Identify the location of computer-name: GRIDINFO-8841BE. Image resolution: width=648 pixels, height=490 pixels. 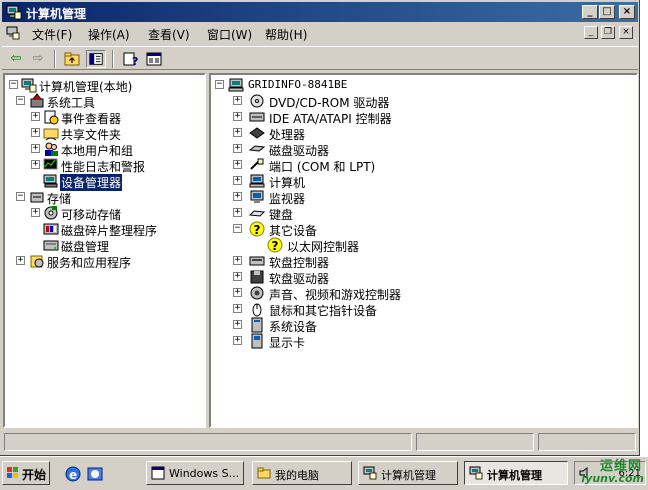
(298, 84).